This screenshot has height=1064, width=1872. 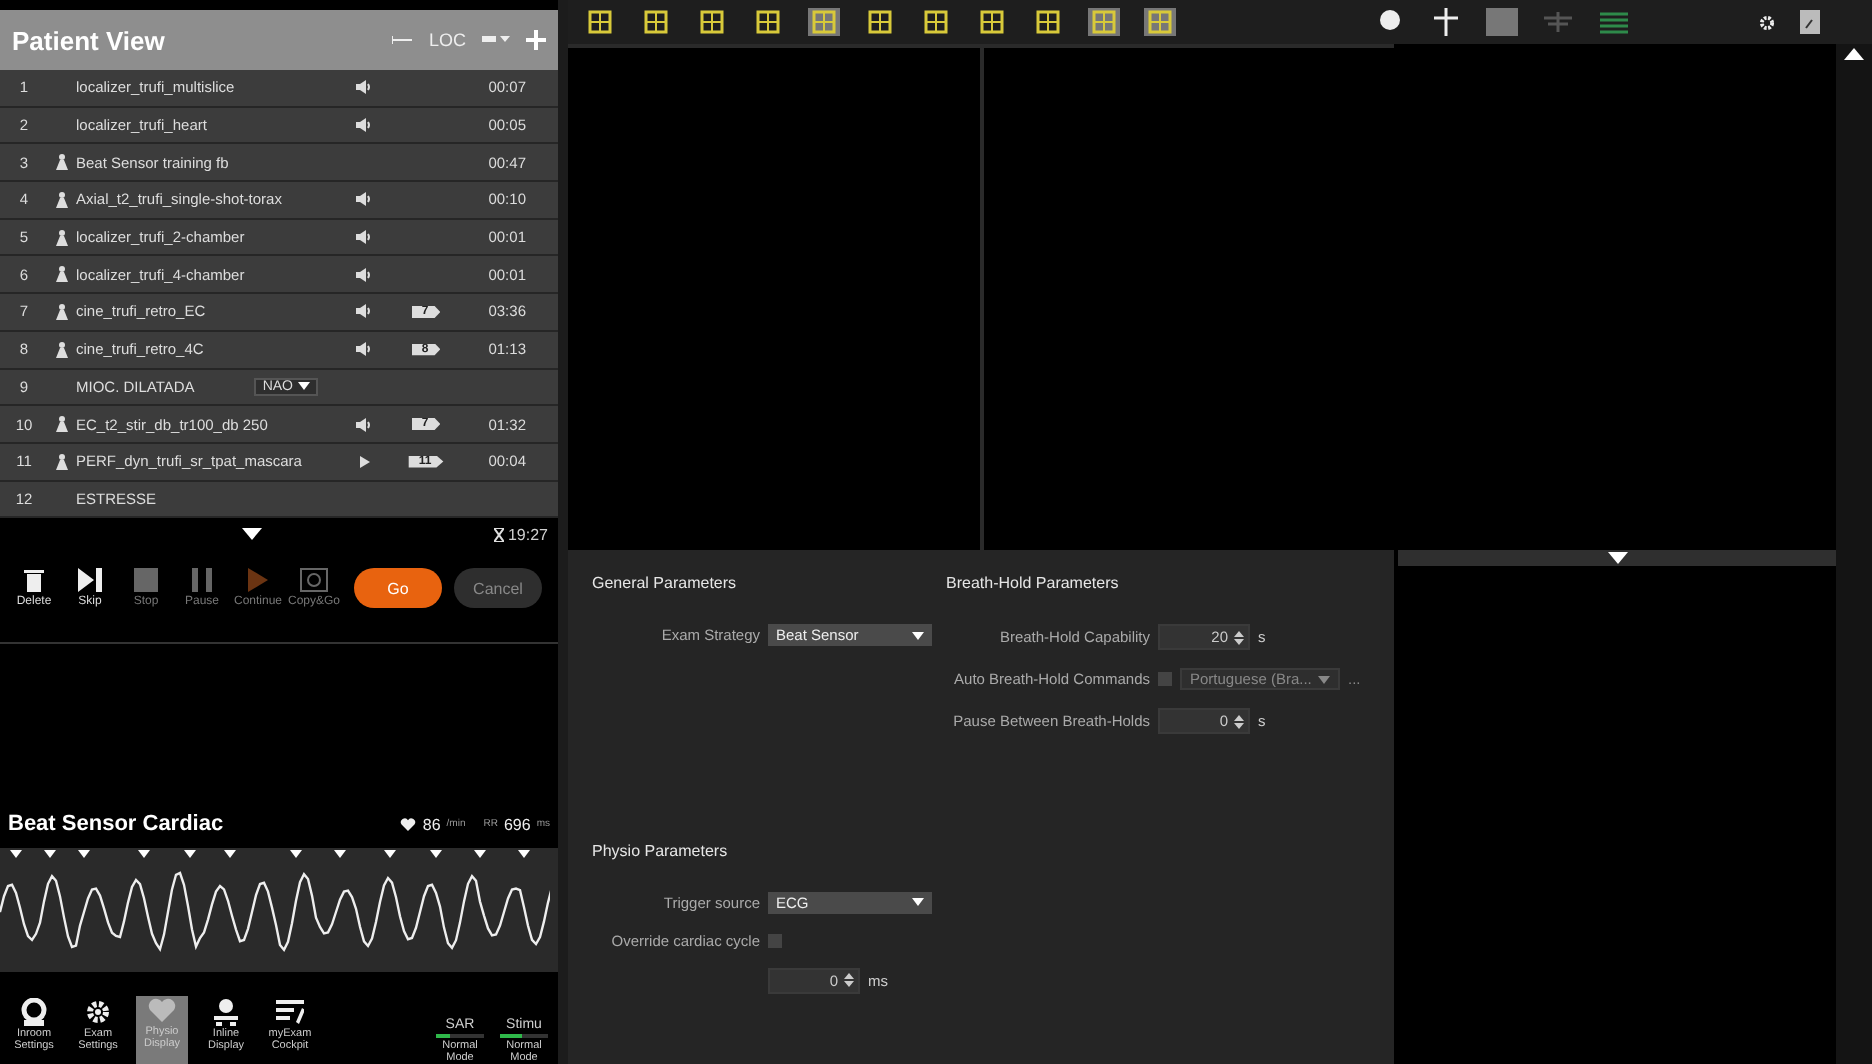 I want to click on menu-icon, so click(x=496, y=40).